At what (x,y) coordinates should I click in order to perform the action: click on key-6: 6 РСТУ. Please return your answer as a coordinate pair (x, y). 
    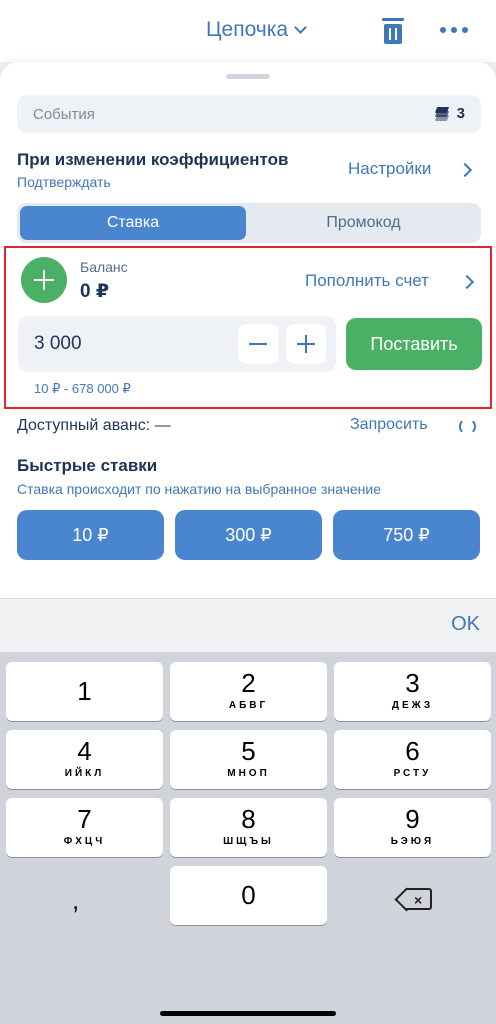
    Looking at the image, I should click on (412, 759).